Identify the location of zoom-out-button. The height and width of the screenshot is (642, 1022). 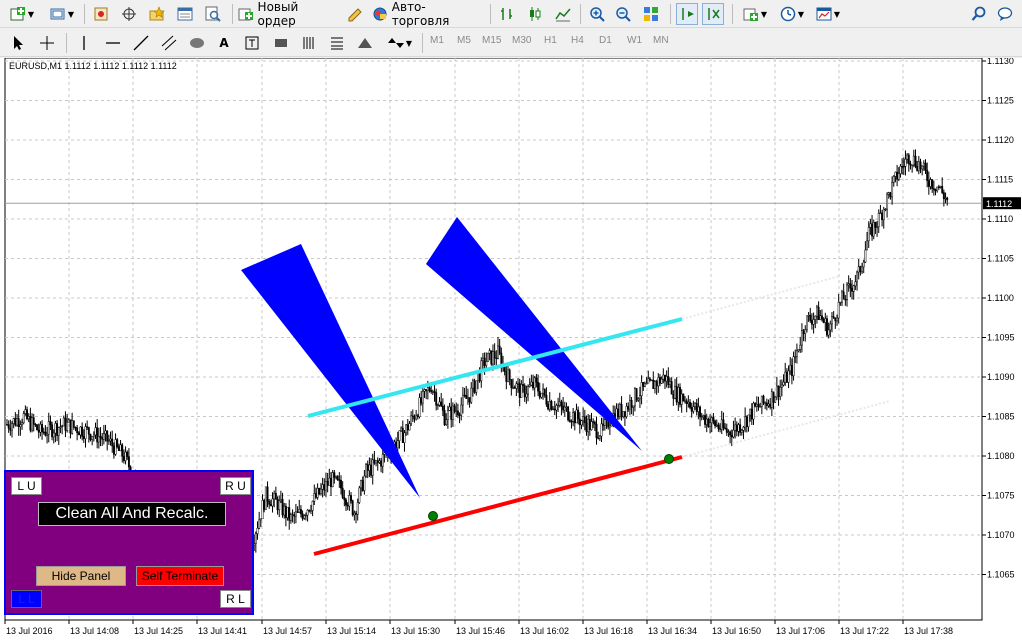
(623, 14).